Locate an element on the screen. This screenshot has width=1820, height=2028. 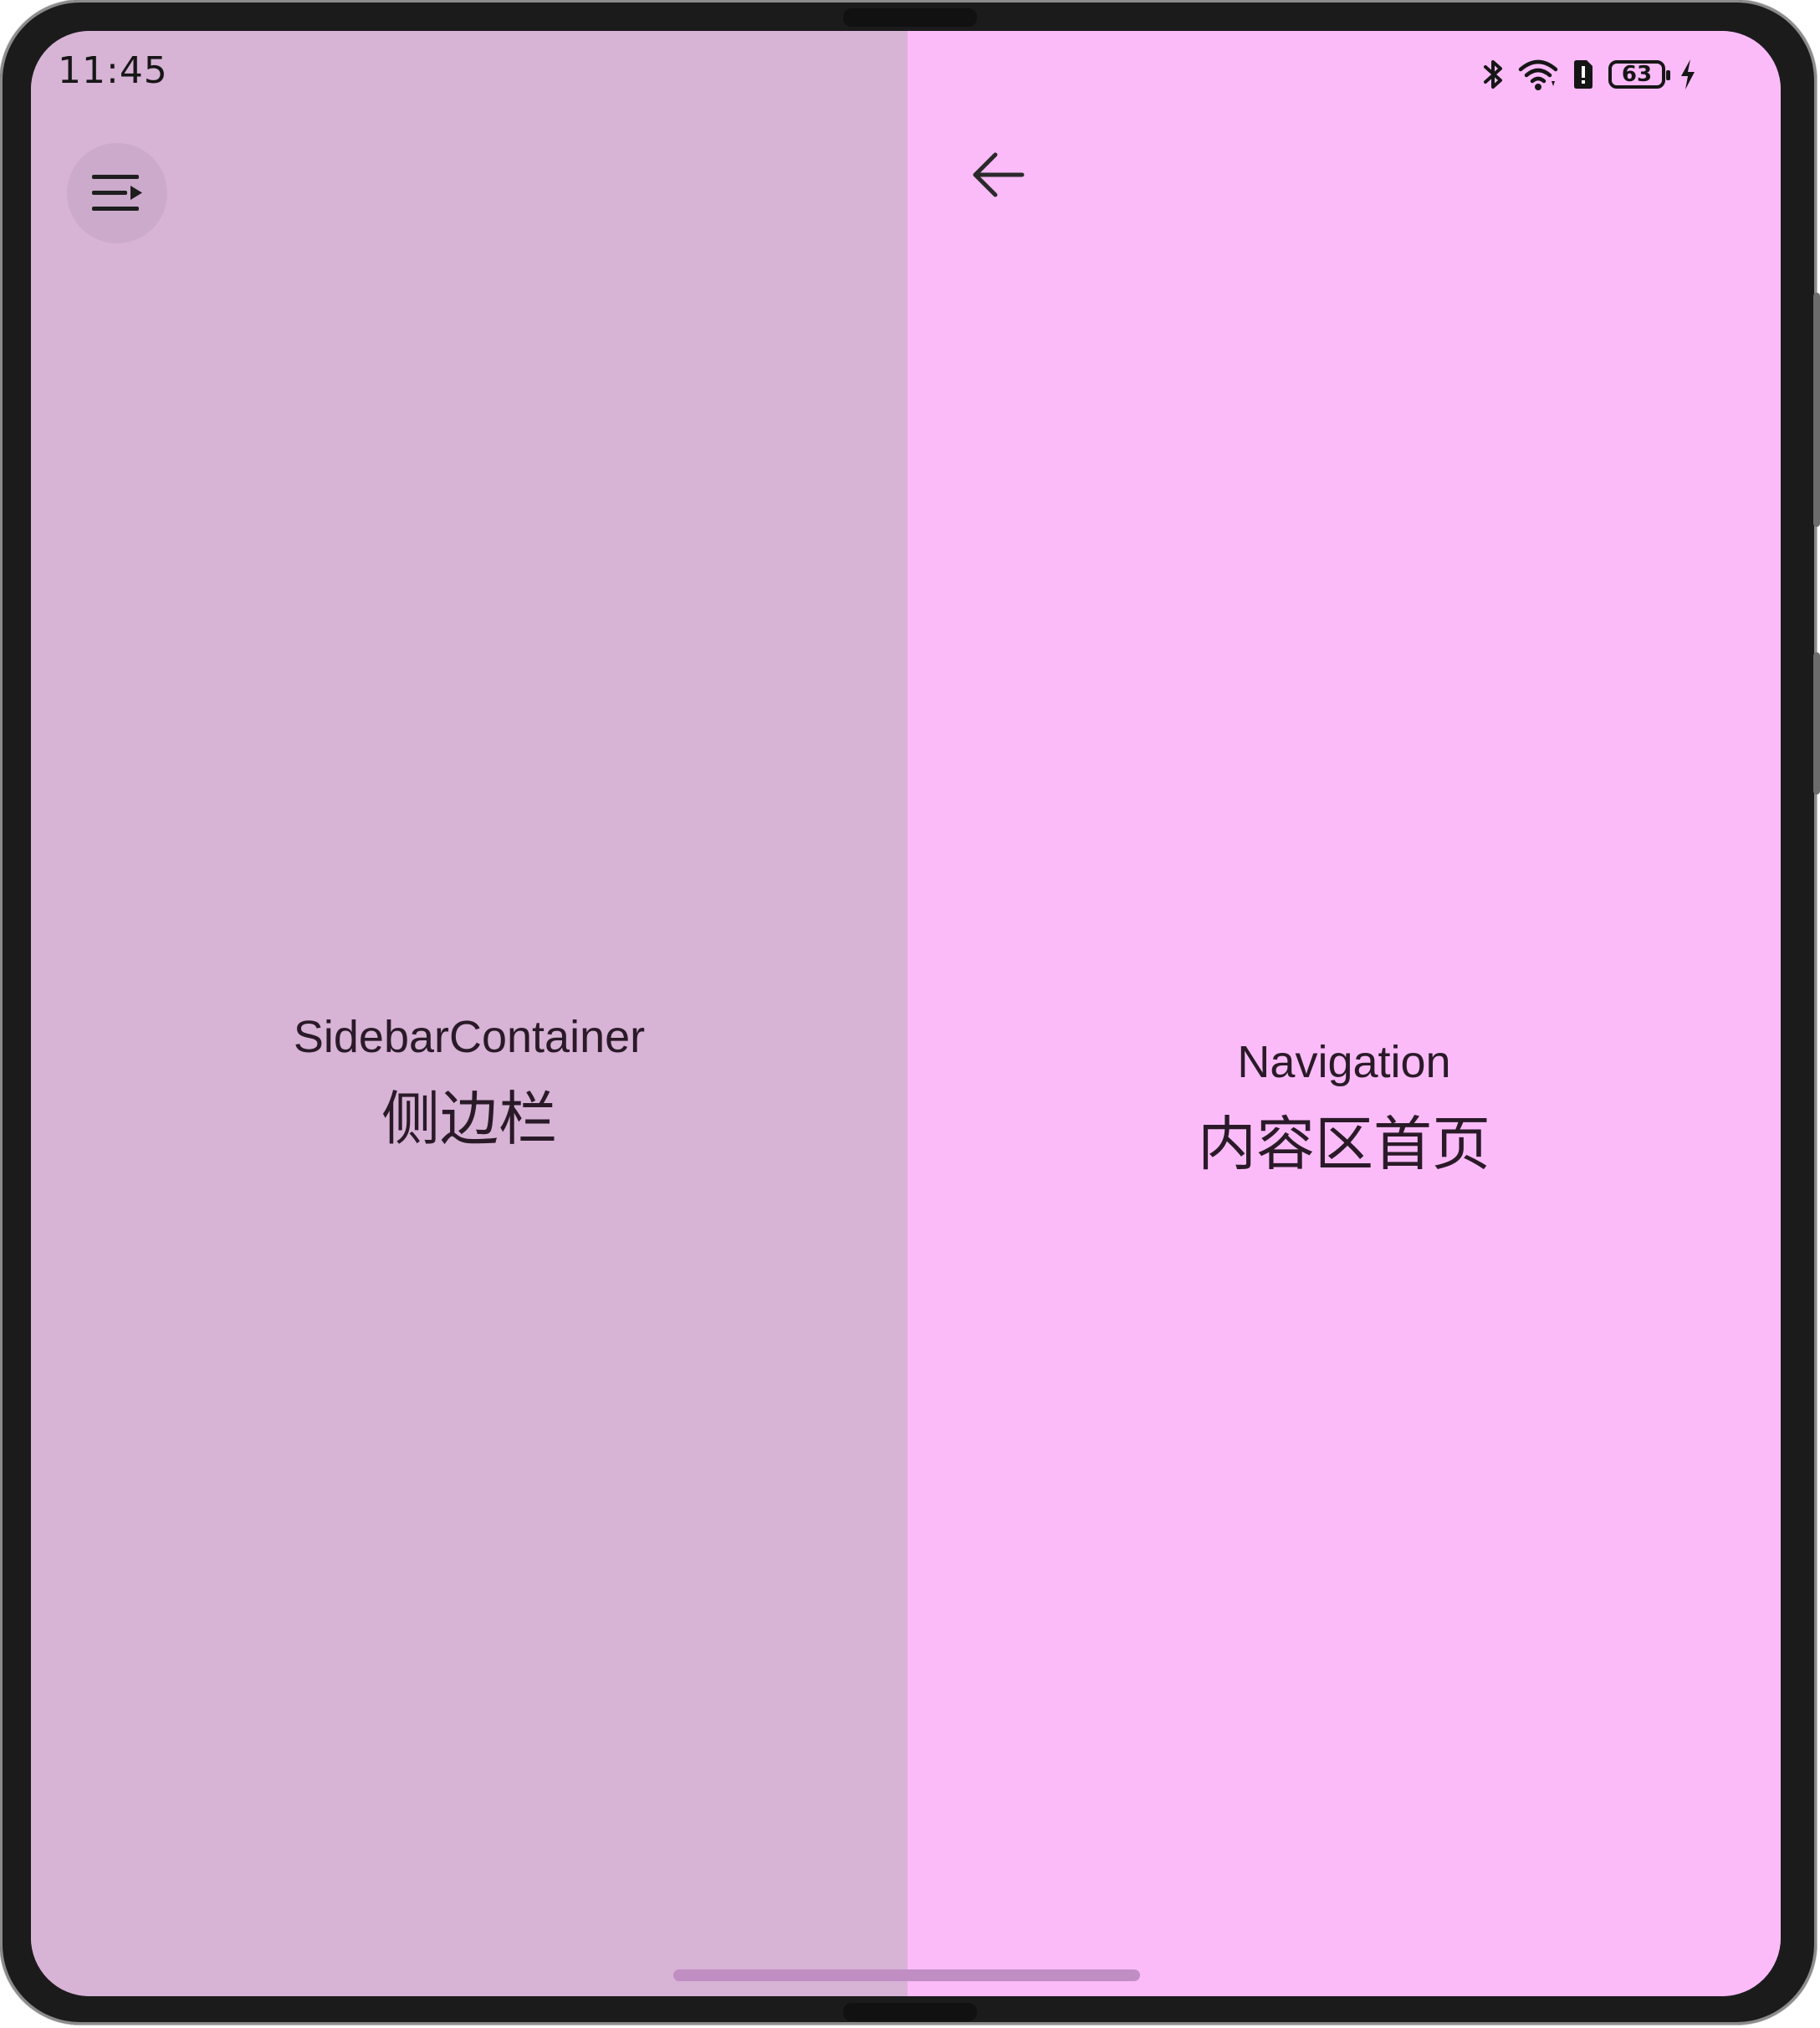
battery-icon: 63 is located at coordinates (1639, 74).